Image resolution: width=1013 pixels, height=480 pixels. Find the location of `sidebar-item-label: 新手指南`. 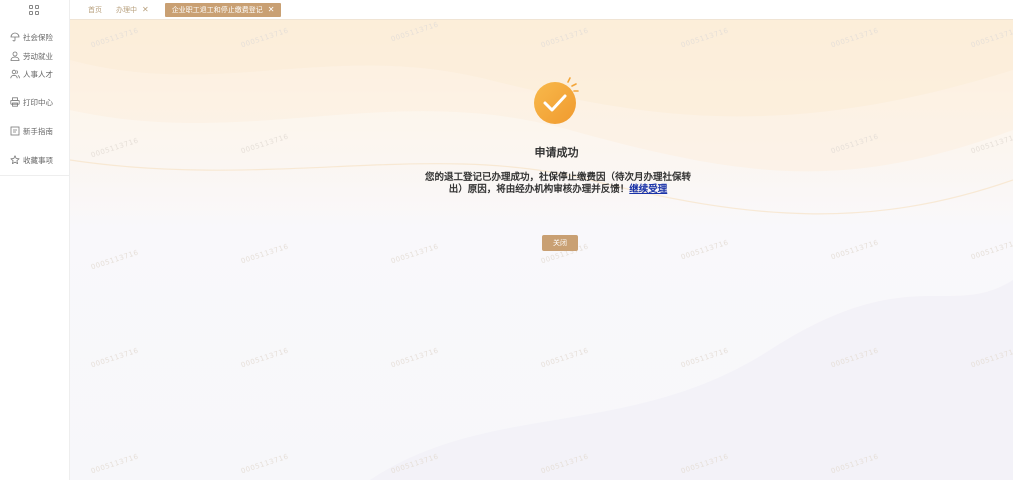

sidebar-item-label: 新手指南 is located at coordinates (38, 131).